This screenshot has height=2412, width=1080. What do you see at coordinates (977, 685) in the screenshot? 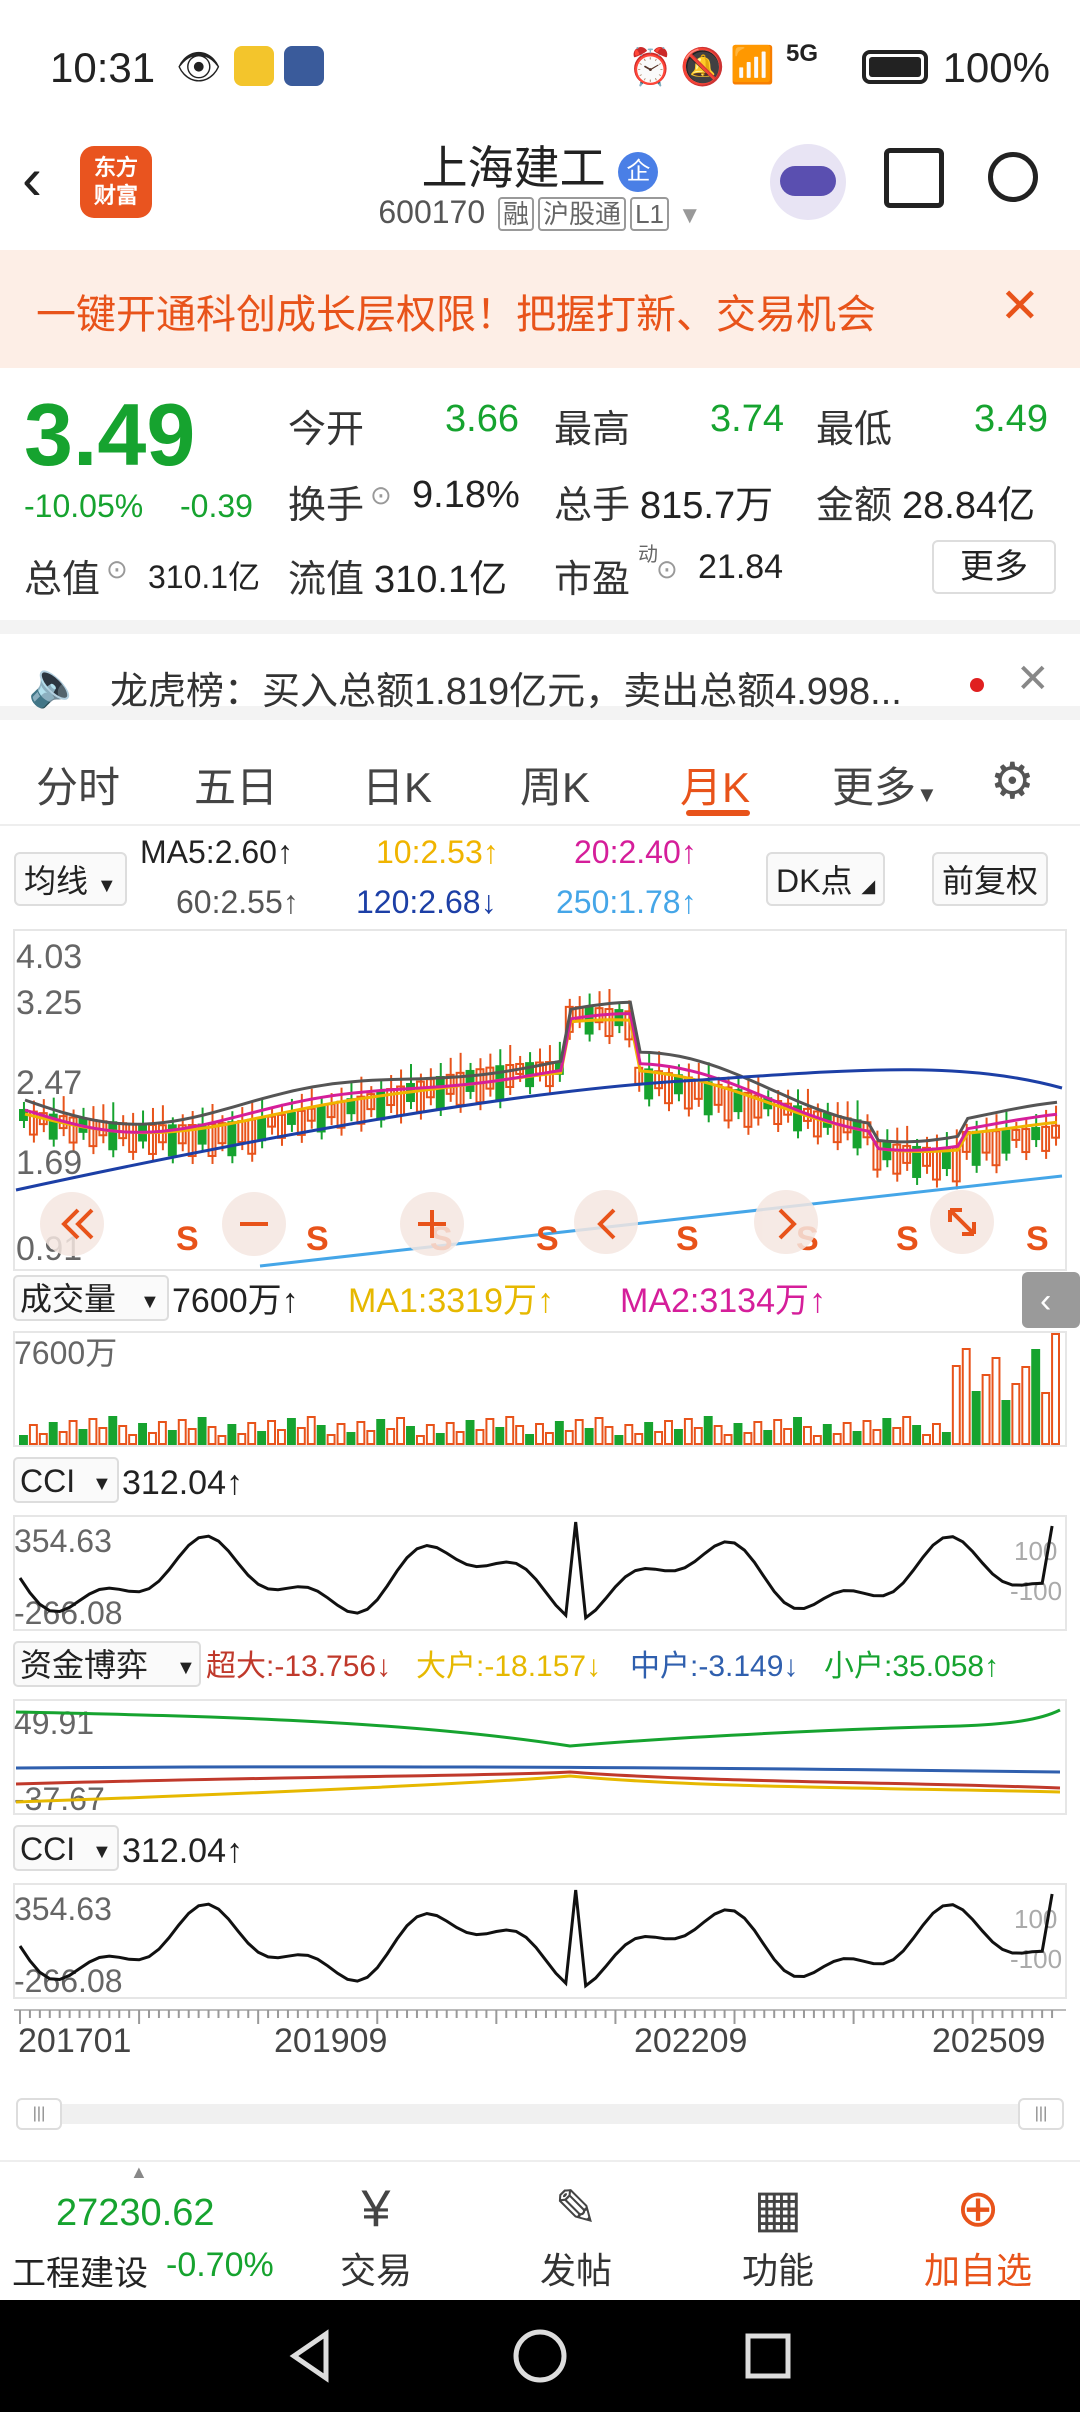
I see `unread-dot` at bounding box center [977, 685].